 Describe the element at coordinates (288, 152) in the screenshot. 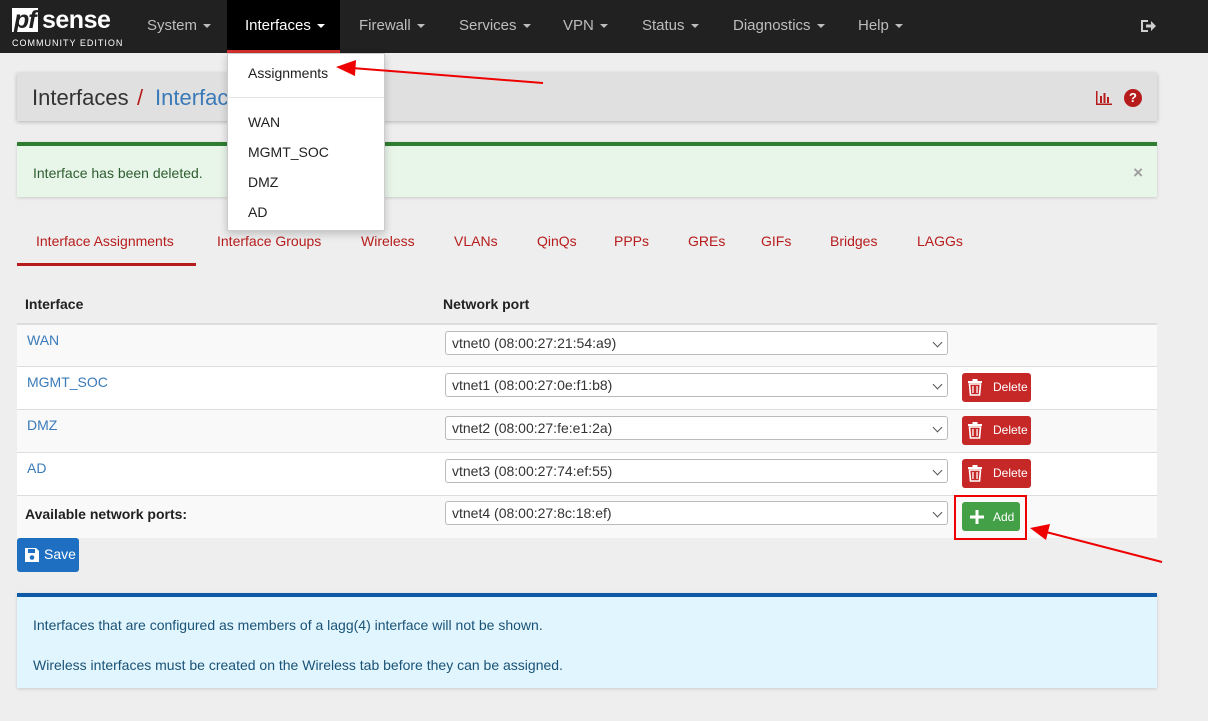

I see `menu-item-mgmt-soc: MGMT_SOC` at that location.